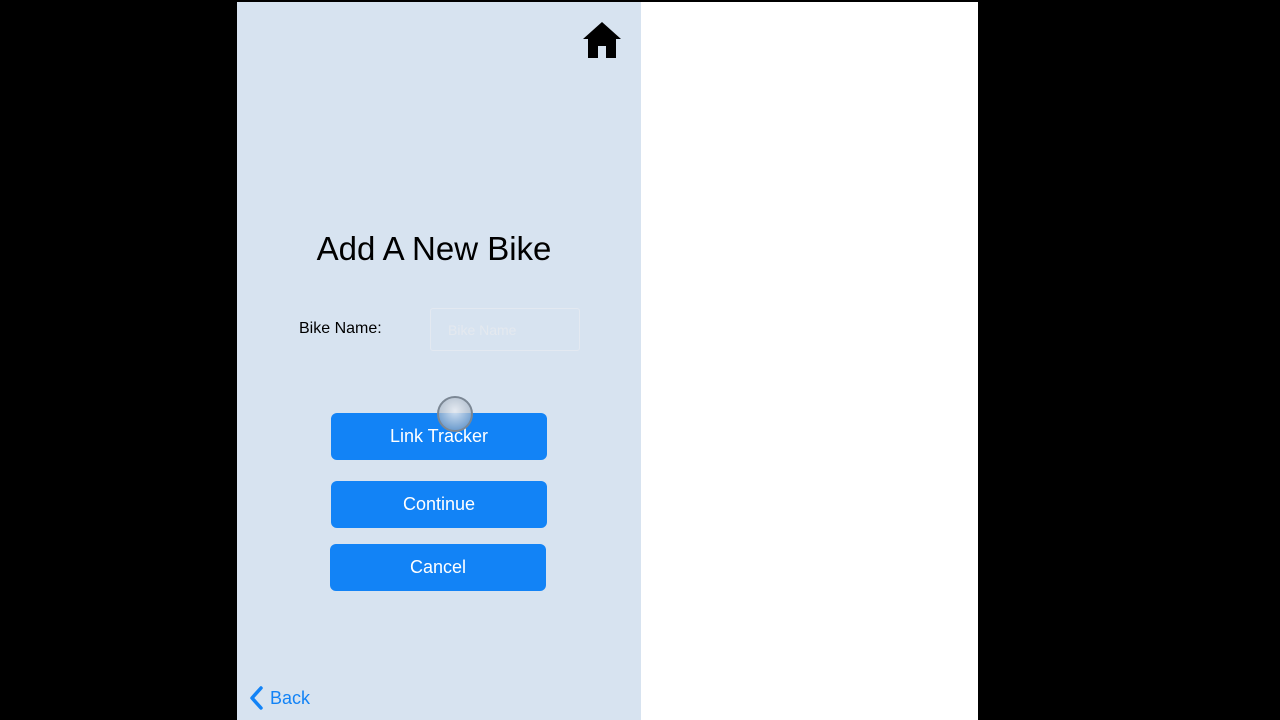  I want to click on back-label: Back, so click(290, 697).